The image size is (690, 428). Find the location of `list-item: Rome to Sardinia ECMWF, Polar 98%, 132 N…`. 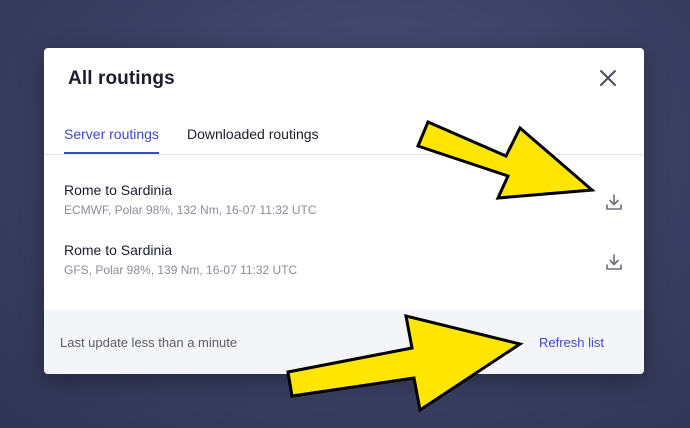

list-item: Rome to Sardinia ECMWF, Polar 98%, 132 N… is located at coordinates (344, 202).